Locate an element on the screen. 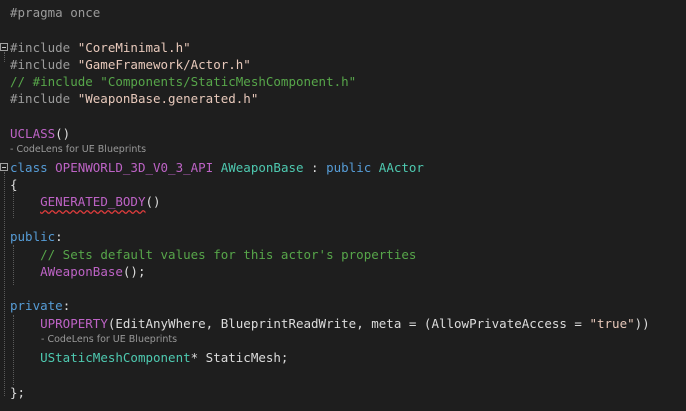  code-line-open-brace: { is located at coordinates (14, 184).